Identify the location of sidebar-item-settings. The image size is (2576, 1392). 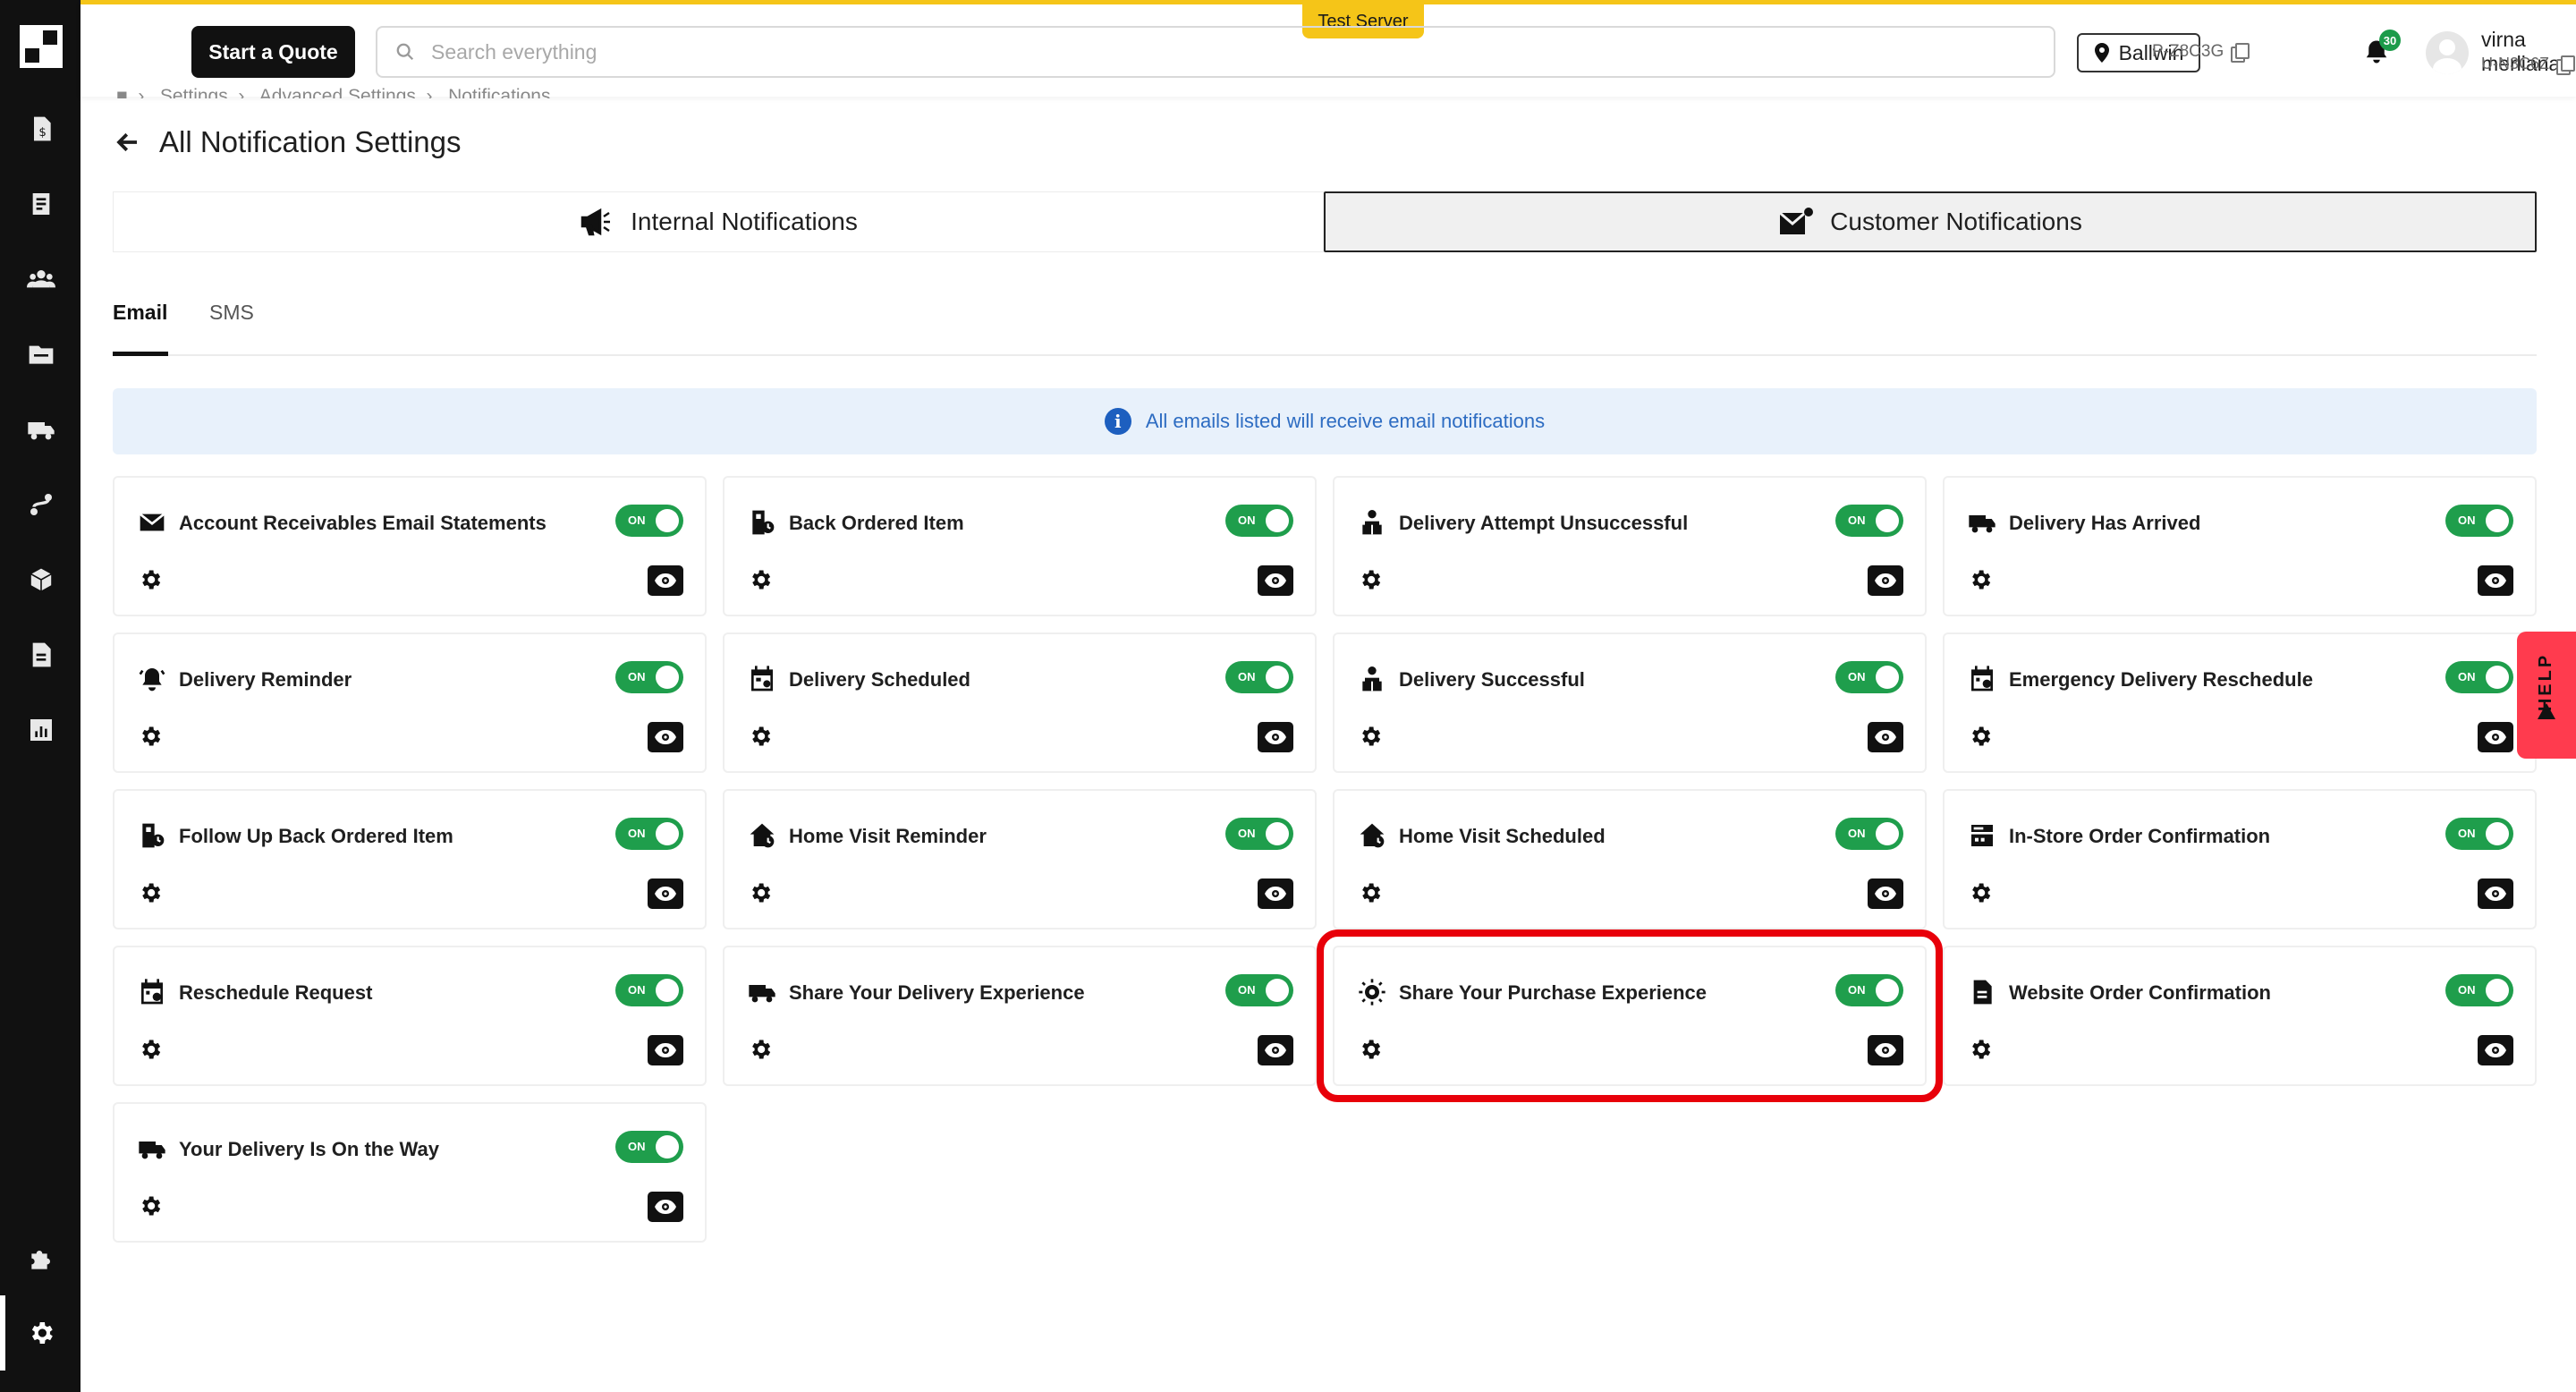
(41, 1333).